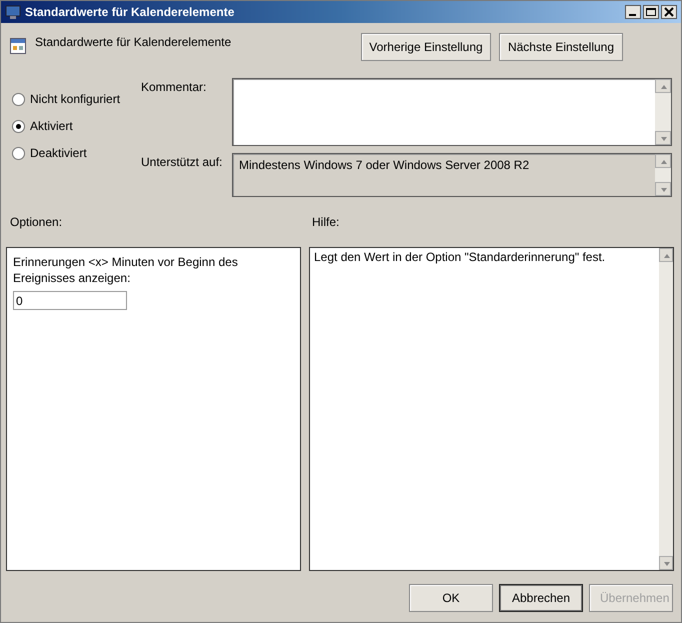 The width and height of the screenshot is (682, 623). Describe the element at coordinates (174, 86) in the screenshot. I see `field-label: Kommentar:` at that location.